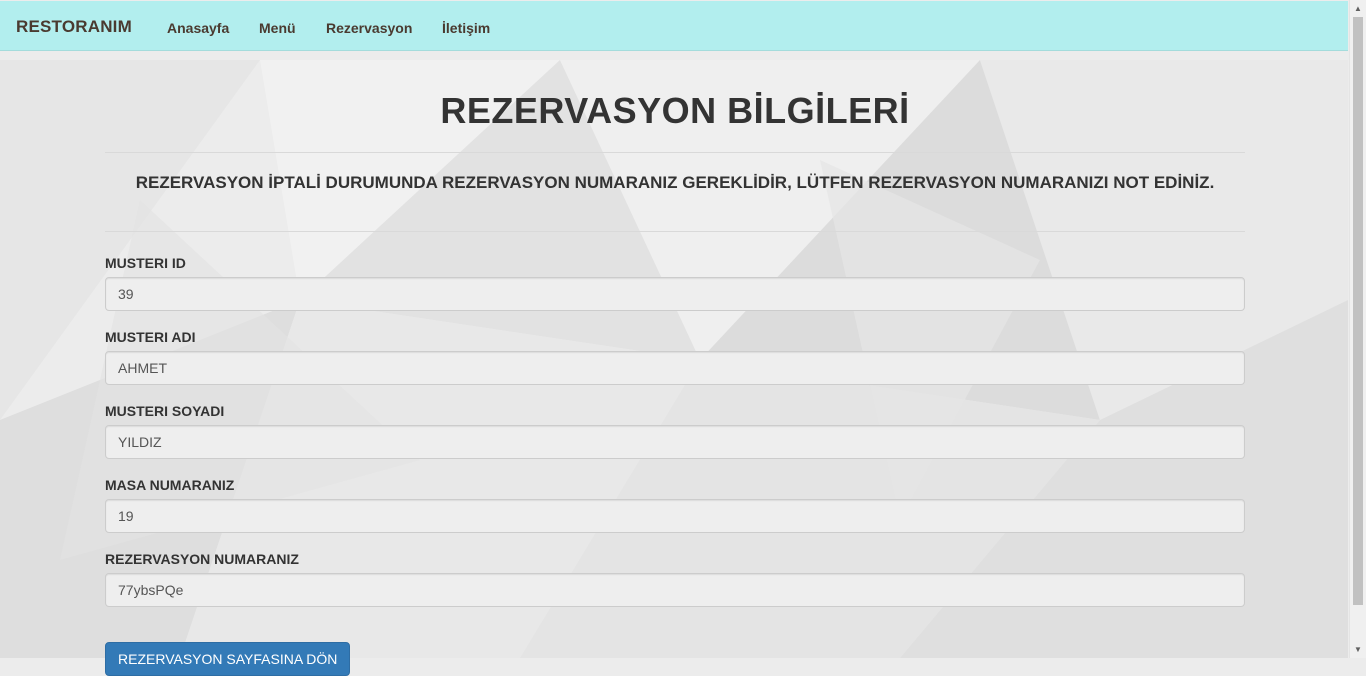 This screenshot has height=676, width=1366. What do you see at coordinates (227, 659) in the screenshot?
I see `back-to-reservation-button: REZERVASYON SAYFASINA DÖN` at bounding box center [227, 659].